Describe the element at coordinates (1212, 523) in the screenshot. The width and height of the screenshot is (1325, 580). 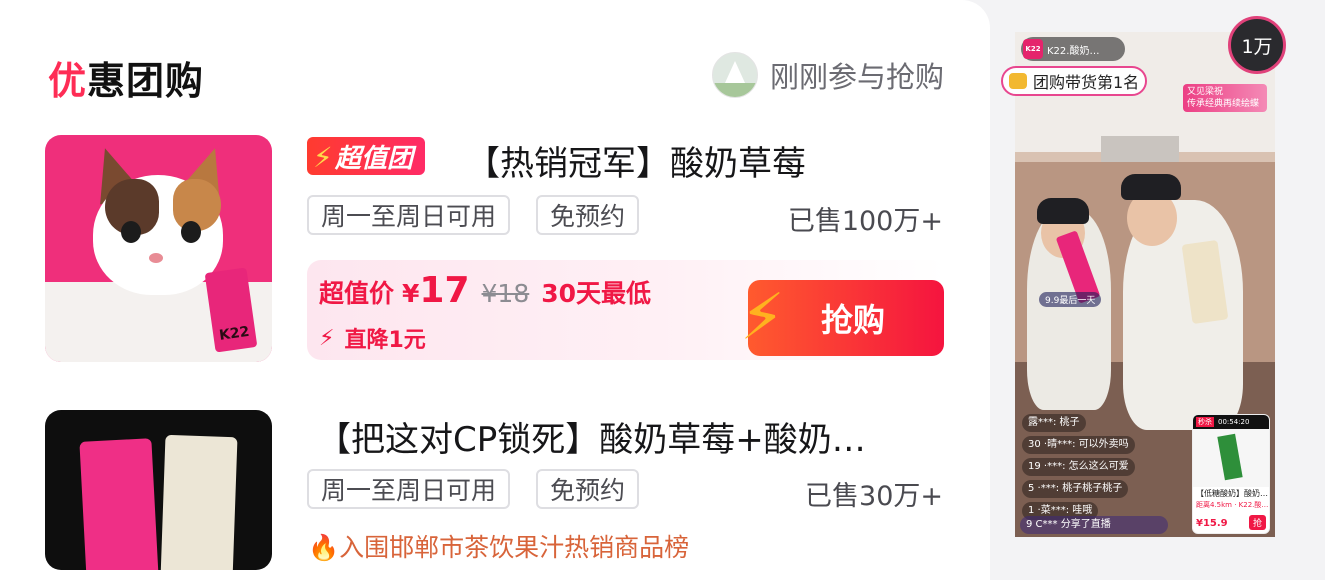
I see `mini-card-price: ¥15.9` at that location.